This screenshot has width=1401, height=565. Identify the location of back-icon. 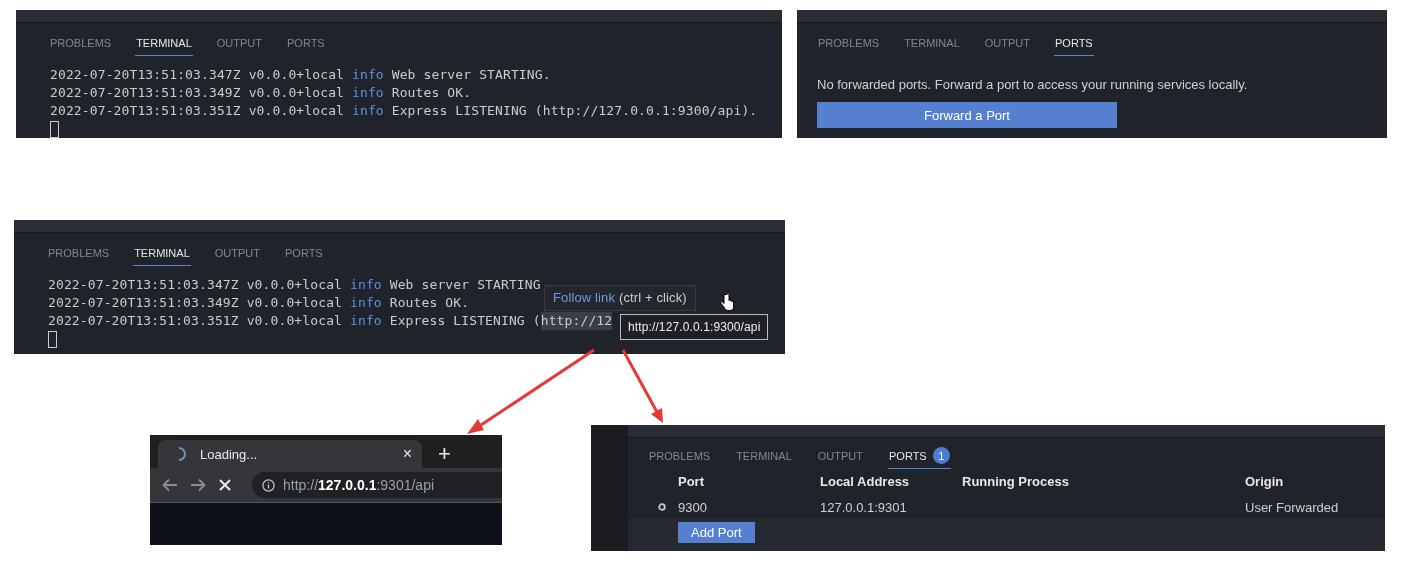
(170, 485).